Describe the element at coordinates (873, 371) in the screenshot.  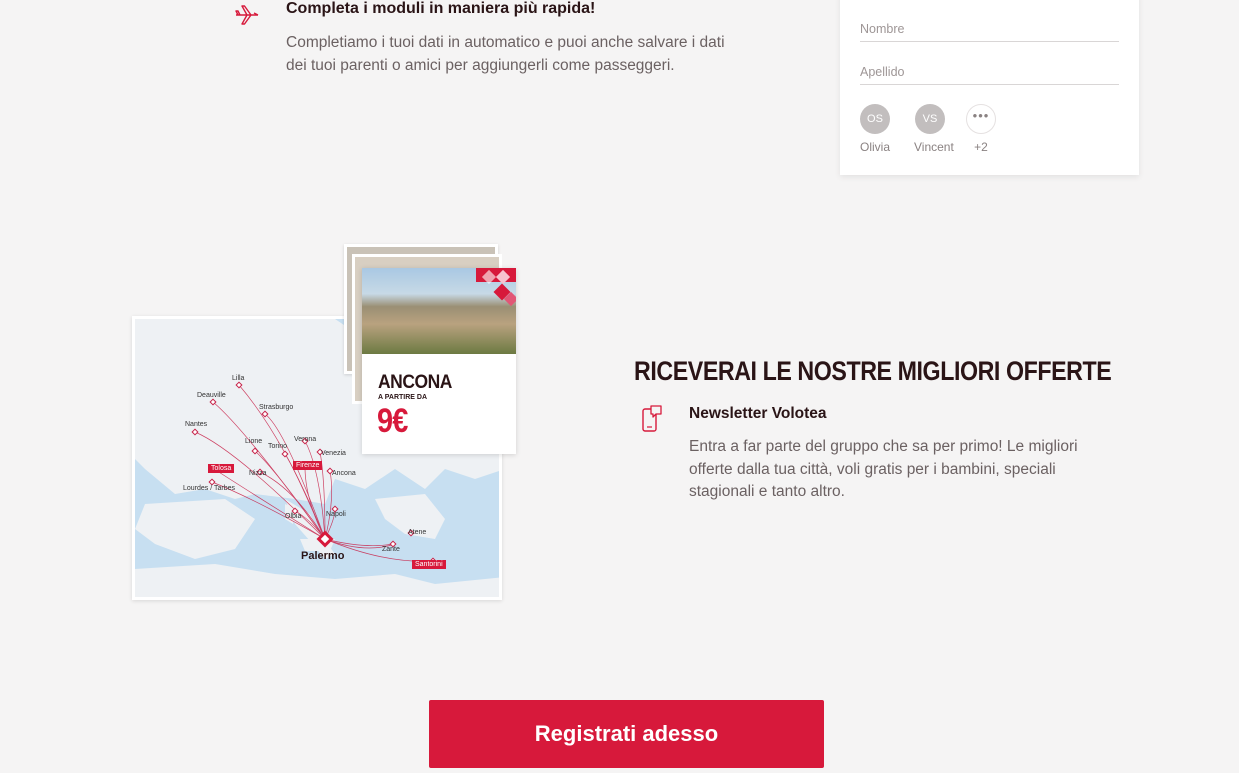
I see `section-title: RICEVERAI LE NOSTRE MIGLIORI OFFERTE` at that location.